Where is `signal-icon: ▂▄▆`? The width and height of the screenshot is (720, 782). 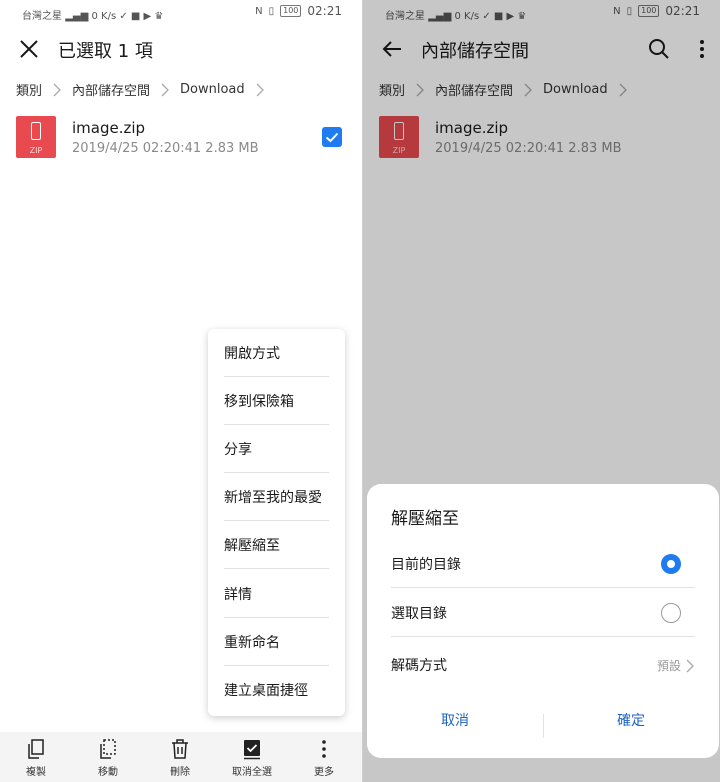 signal-icon: ▂▄▆ is located at coordinates (77, 16).